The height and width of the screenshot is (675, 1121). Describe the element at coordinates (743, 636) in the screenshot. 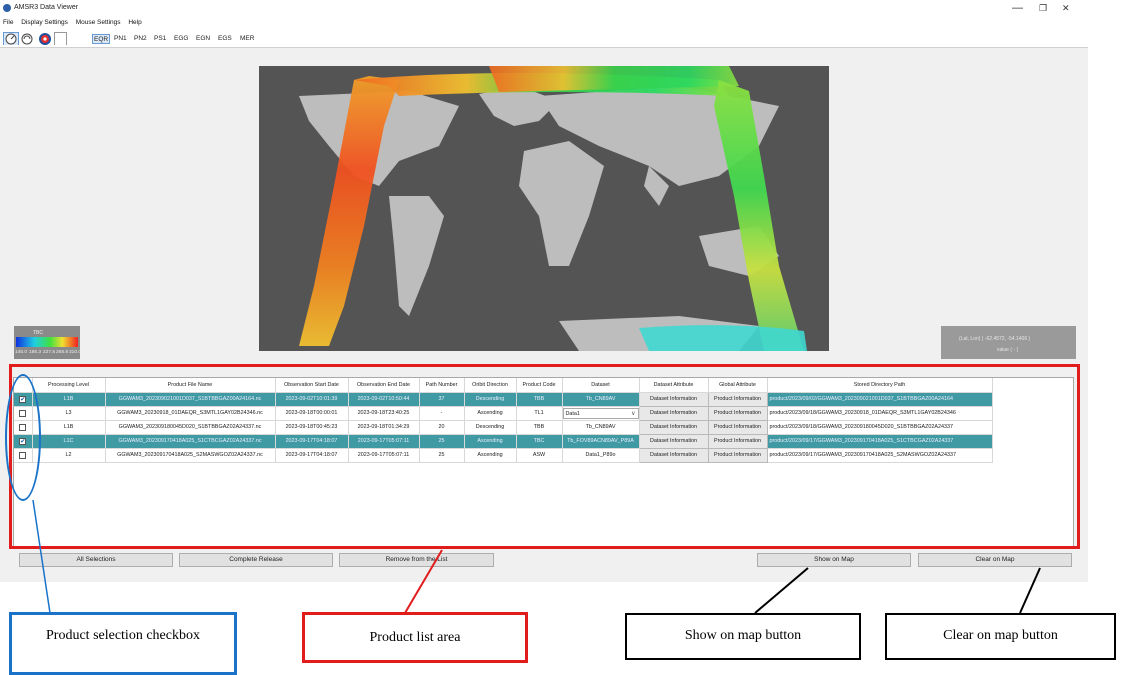

I see `show-button-callout: Show on map button` at that location.